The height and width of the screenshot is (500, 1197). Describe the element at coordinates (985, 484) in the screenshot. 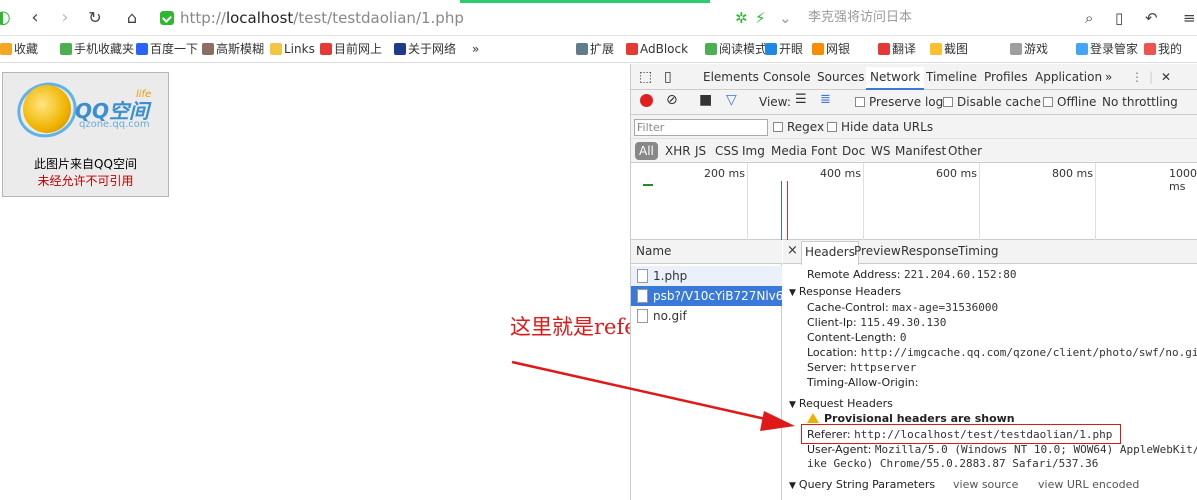

I see `view-source-link: view source` at that location.